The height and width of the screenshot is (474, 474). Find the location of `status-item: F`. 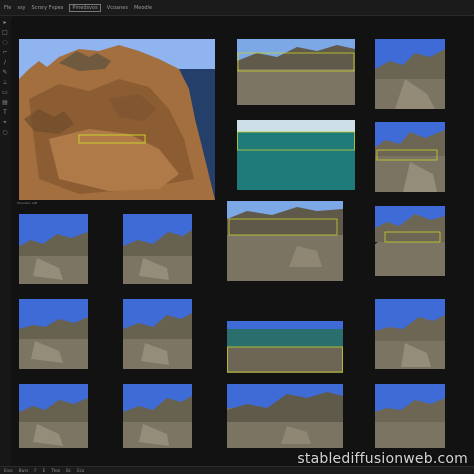

status-item: F is located at coordinates (35, 470).